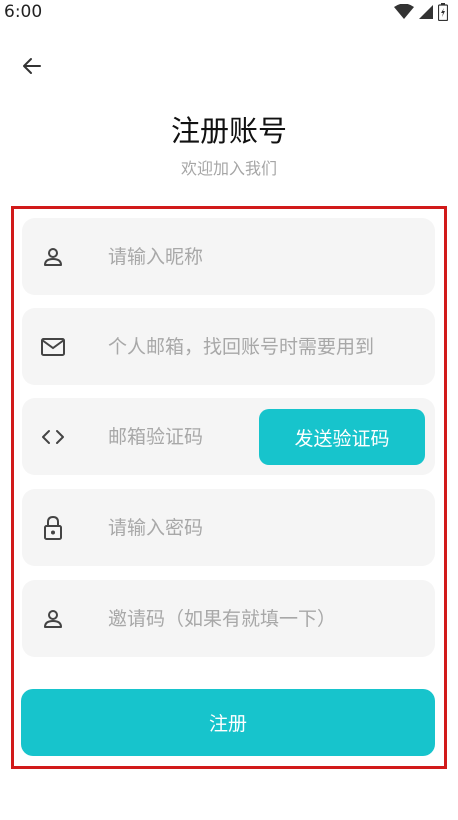 This screenshot has width=458, height=820. I want to click on status-time: 6:00, so click(23, 12).